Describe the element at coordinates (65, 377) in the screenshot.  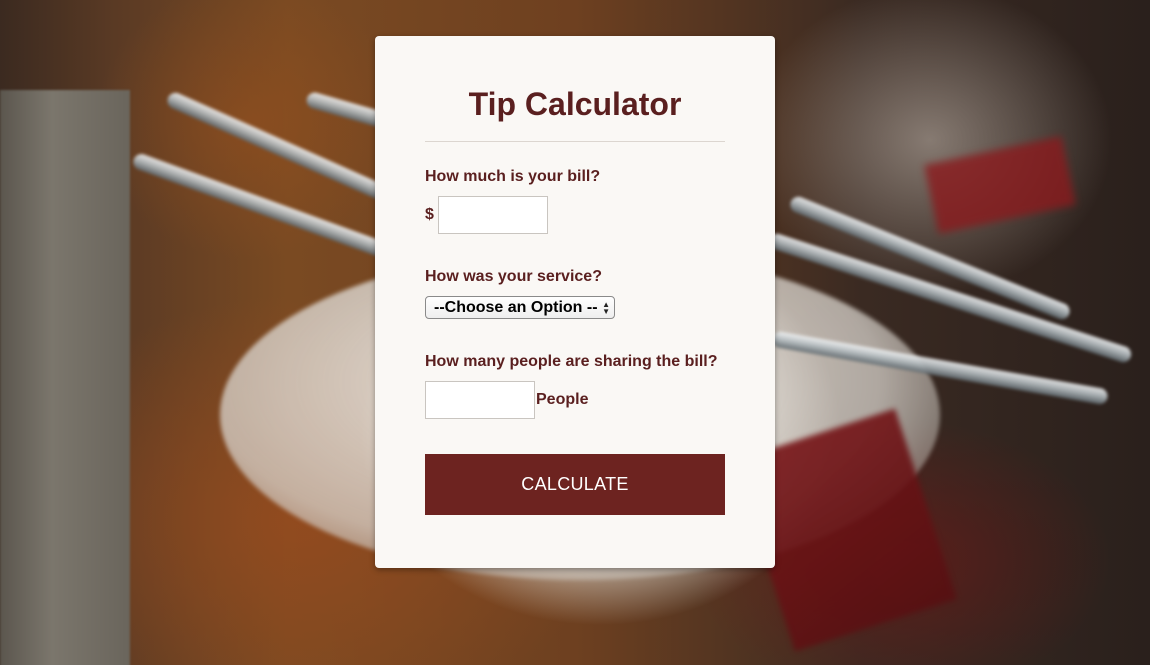
I see `background-tablecloth` at that location.